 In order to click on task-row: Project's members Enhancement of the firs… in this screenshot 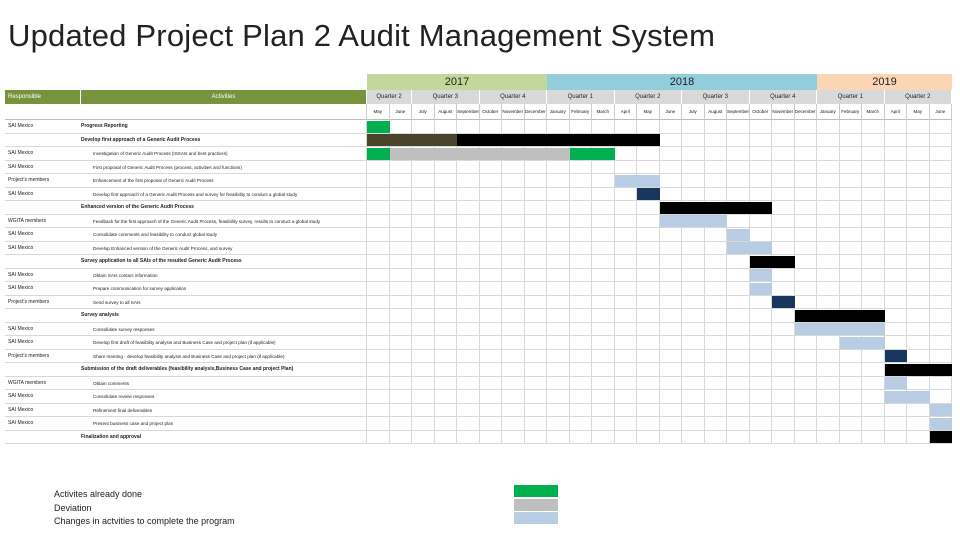, I will do `click(478, 181)`.